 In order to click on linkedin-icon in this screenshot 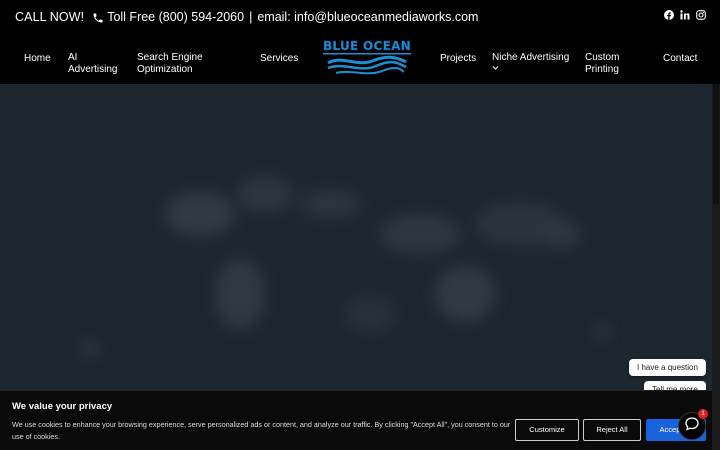, I will do `click(685, 15)`.